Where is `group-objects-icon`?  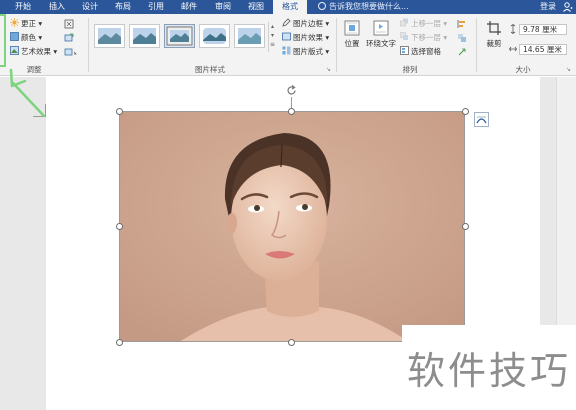
group-objects-icon is located at coordinates (463, 38).